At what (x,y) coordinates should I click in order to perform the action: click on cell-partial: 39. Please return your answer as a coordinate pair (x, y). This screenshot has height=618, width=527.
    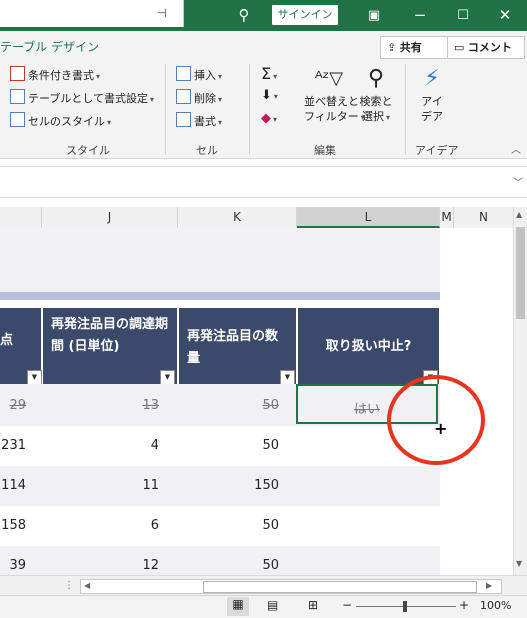
    Looking at the image, I should click on (13, 565).